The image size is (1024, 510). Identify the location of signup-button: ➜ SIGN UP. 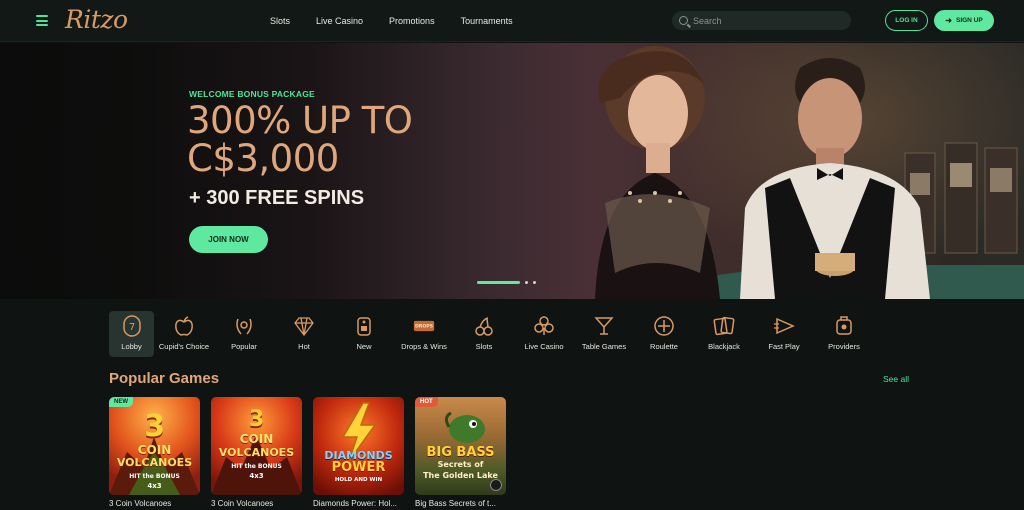
(964, 20).